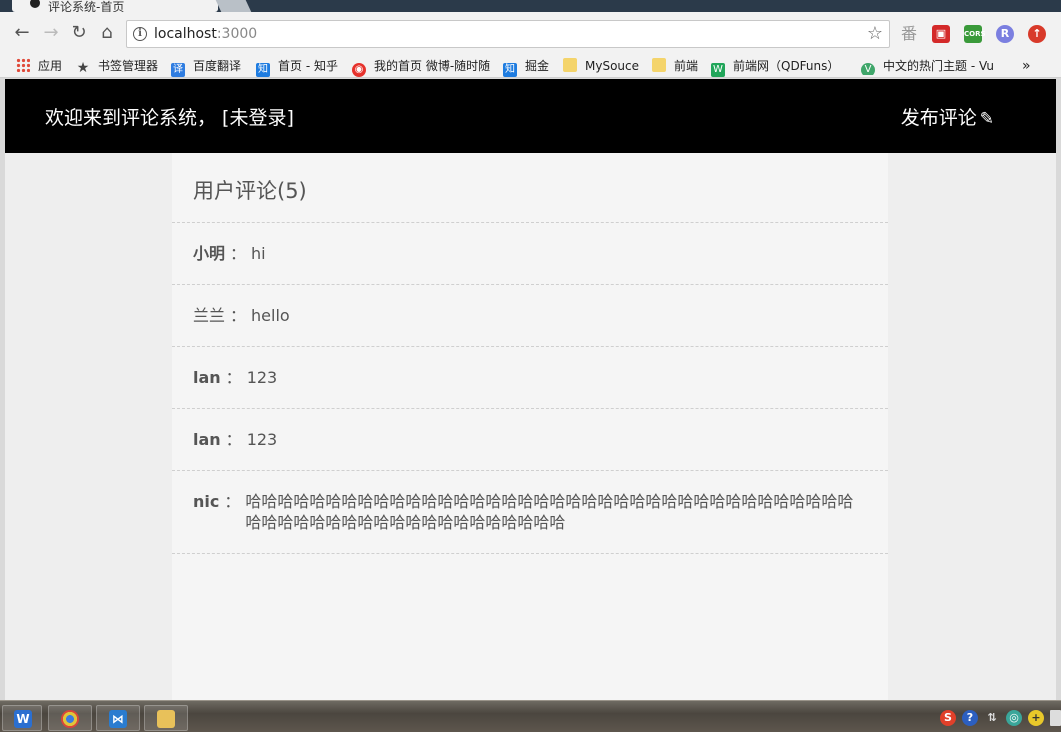  What do you see at coordinates (359, 70) in the screenshot?
I see `weibo-icon: ◉` at bounding box center [359, 70].